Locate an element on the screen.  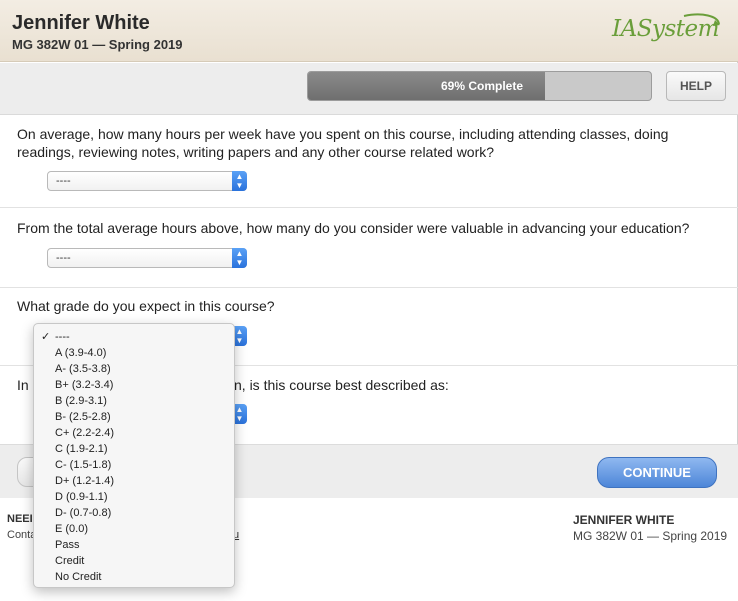
continue-button: CONTINUE is located at coordinates (657, 472).